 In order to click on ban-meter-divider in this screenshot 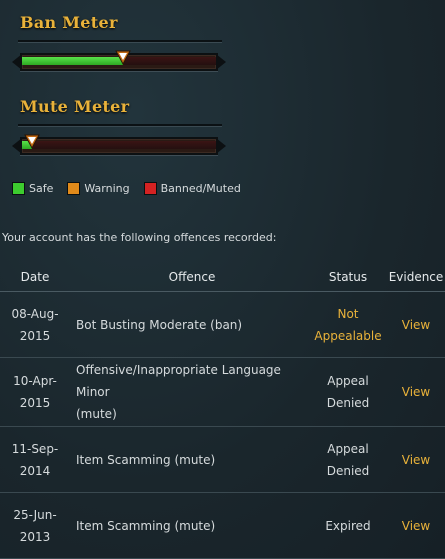, I will do `click(120, 41)`.